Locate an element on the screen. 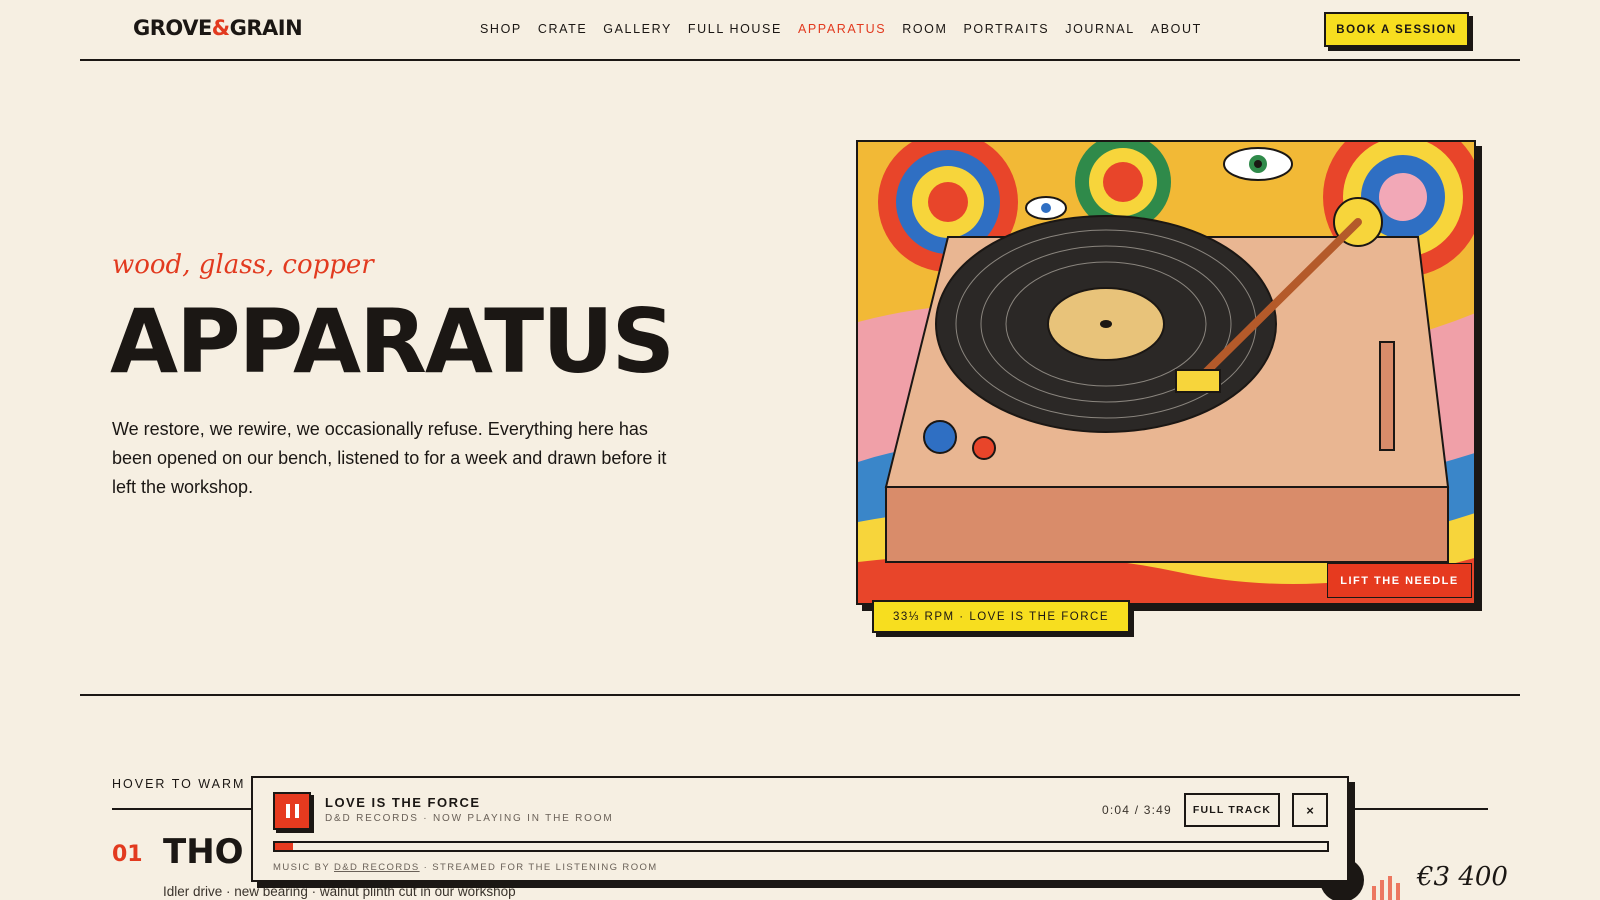  item-title: THO is located at coordinates (203, 852).